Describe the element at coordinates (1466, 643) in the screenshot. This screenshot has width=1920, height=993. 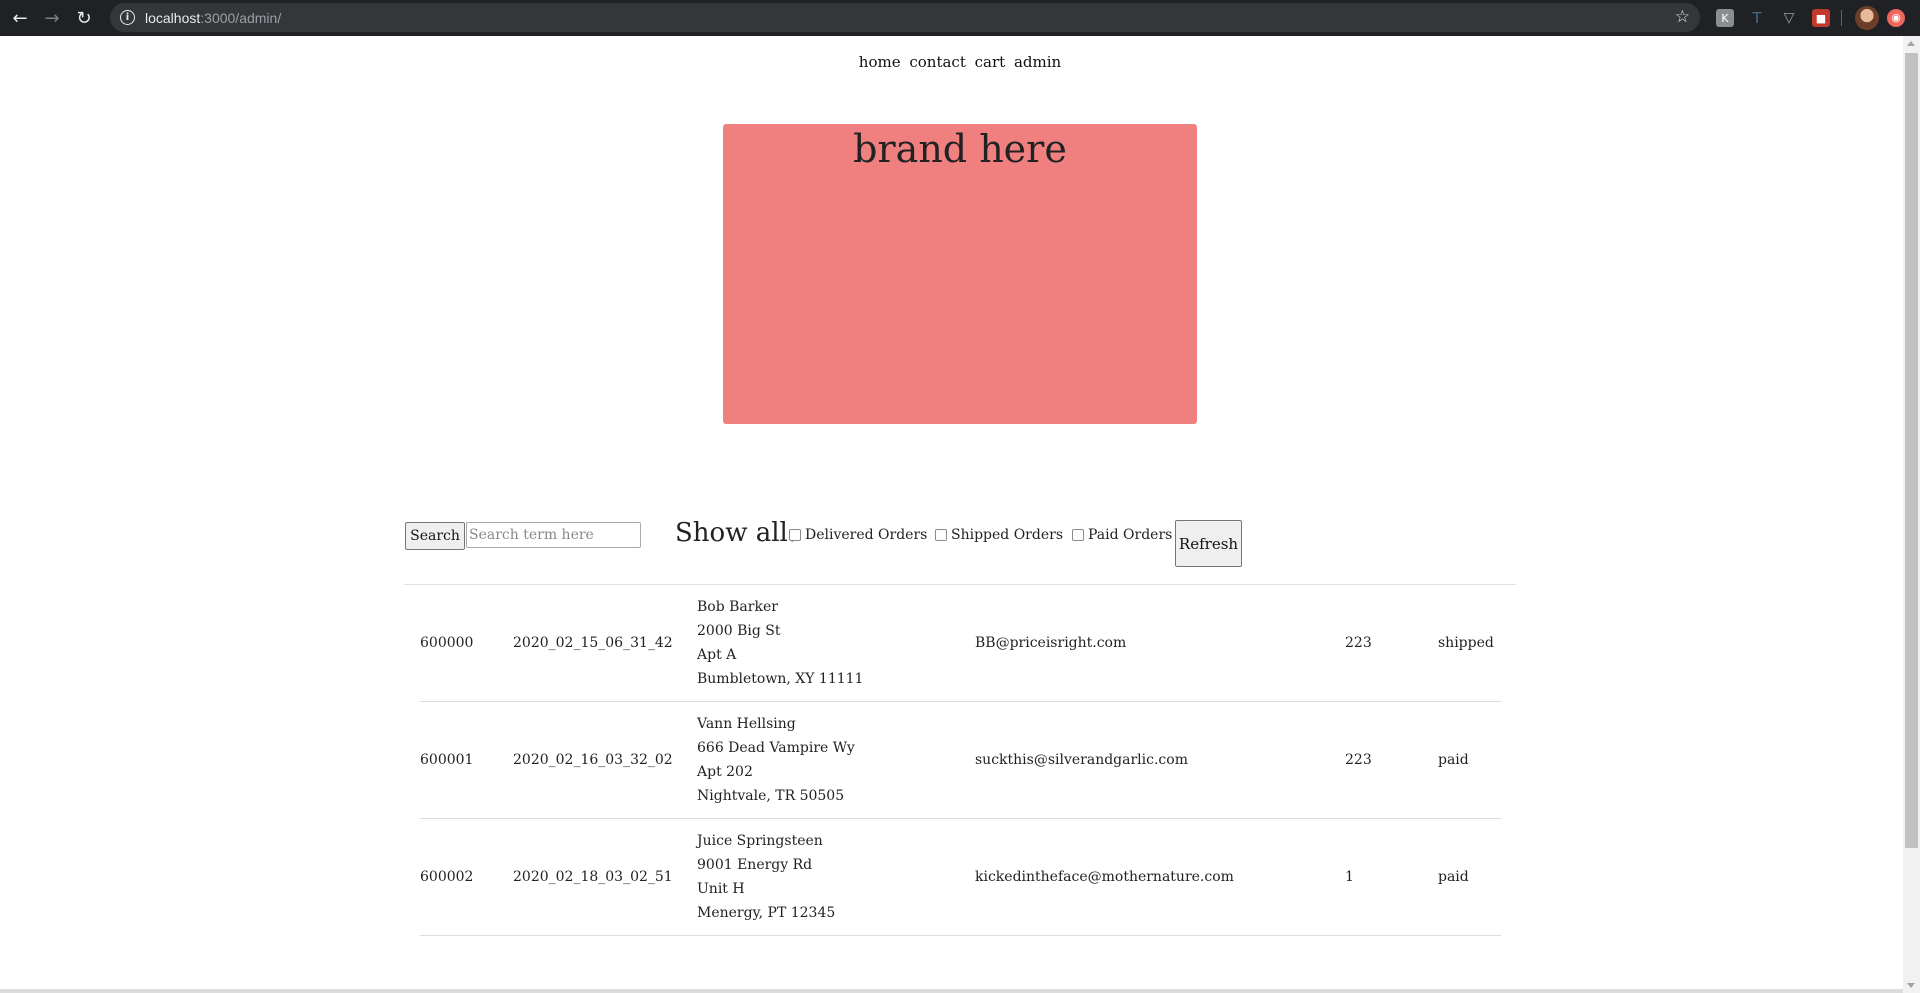
I see `order-status: shipped` at that location.